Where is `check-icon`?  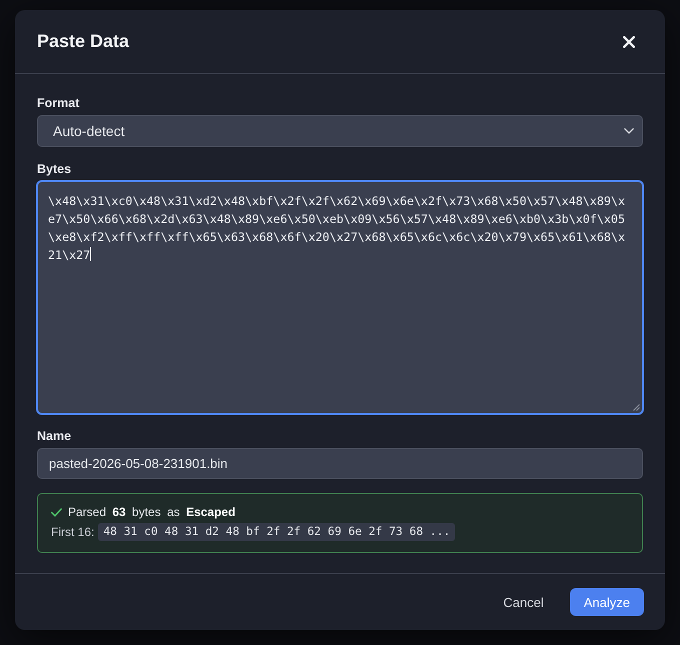 check-icon is located at coordinates (56, 512).